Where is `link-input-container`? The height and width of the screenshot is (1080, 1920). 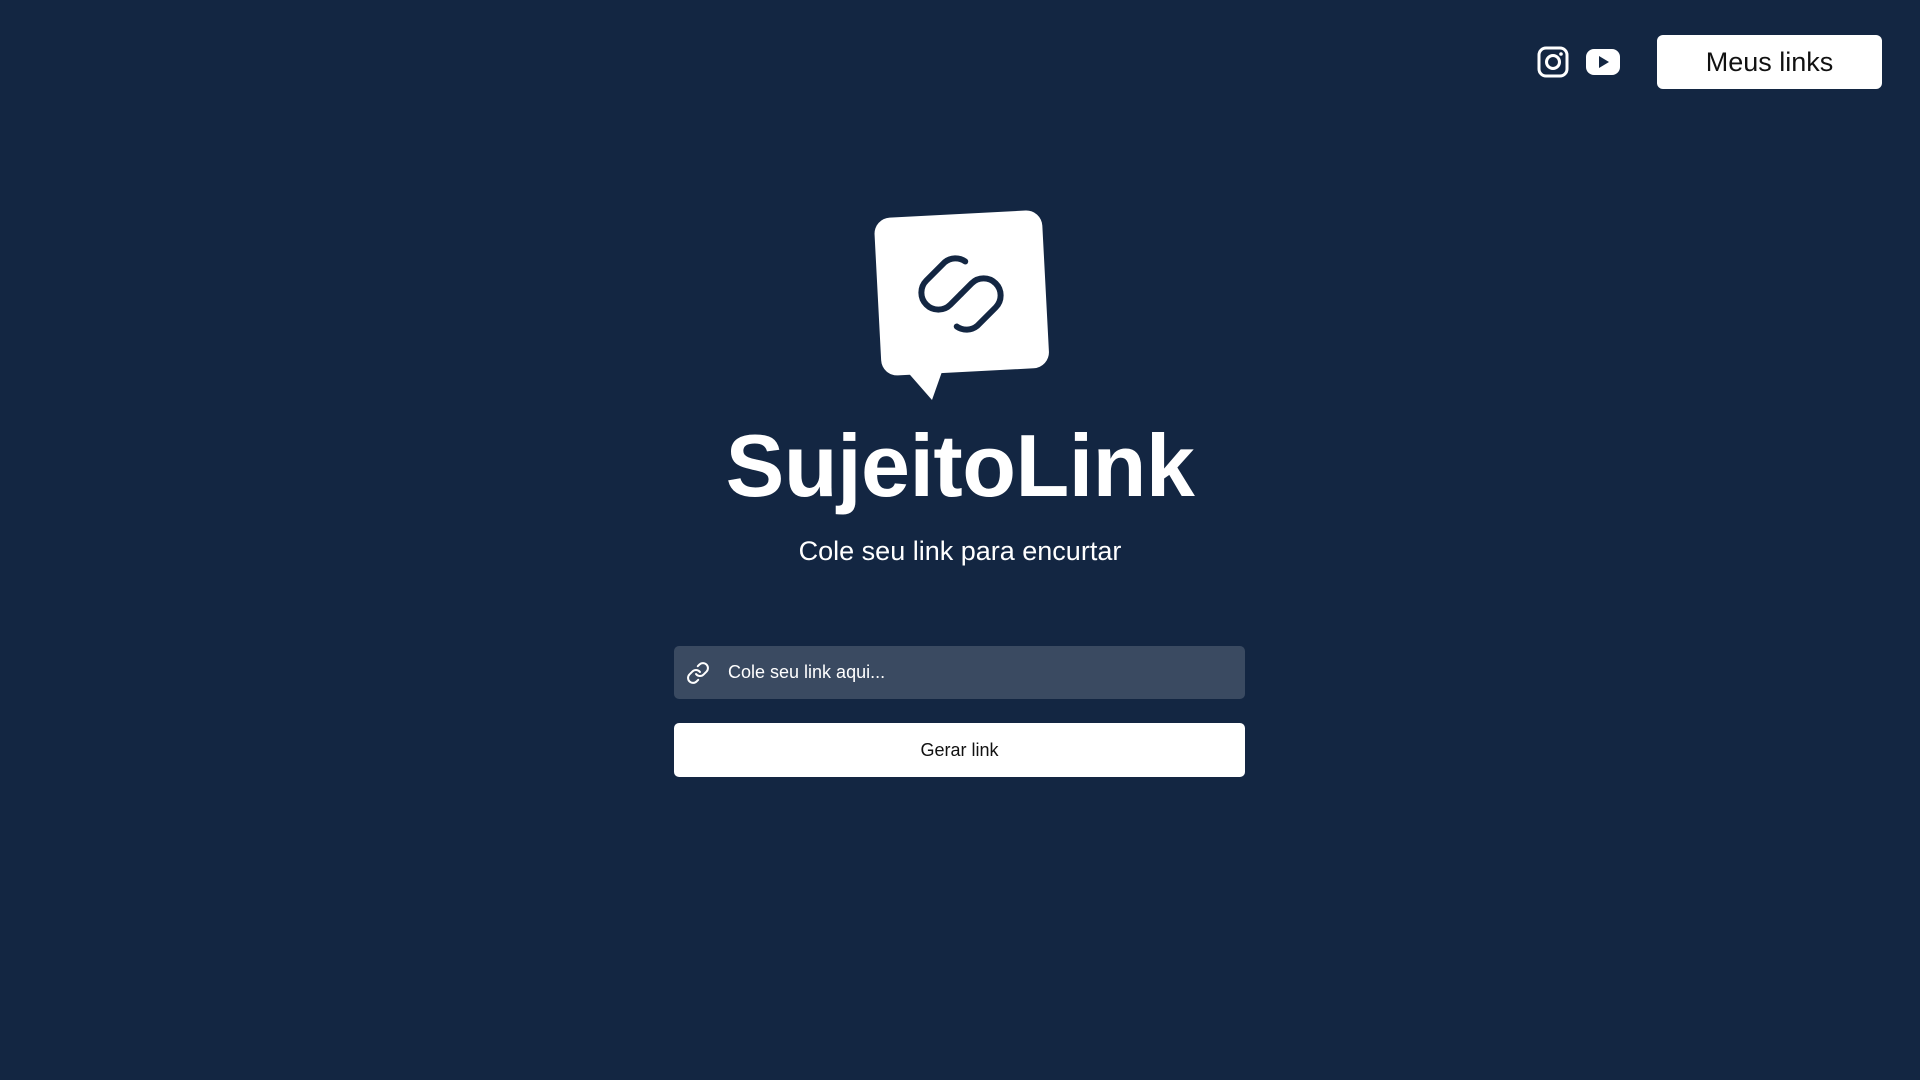
link-input-container is located at coordinates (959, 672).